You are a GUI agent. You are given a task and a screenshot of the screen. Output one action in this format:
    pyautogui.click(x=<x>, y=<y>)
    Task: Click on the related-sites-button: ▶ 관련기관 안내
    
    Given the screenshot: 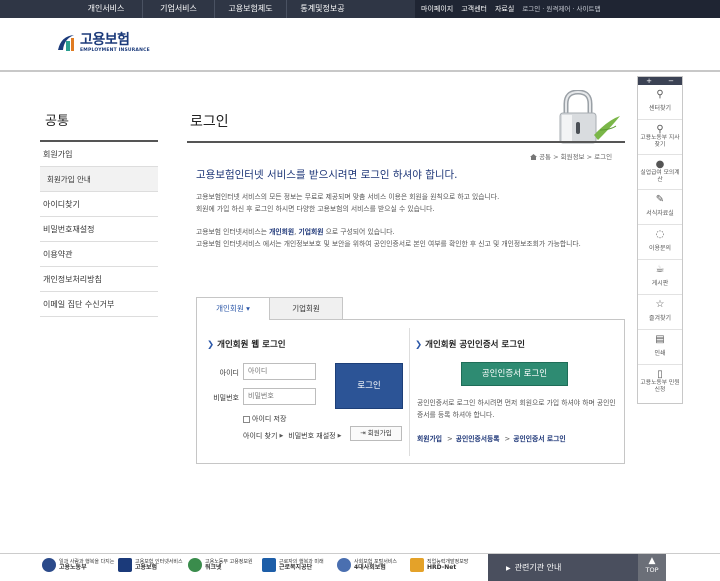 What is the action you would take?
    pyautogui.click(x=563, y=567)
    